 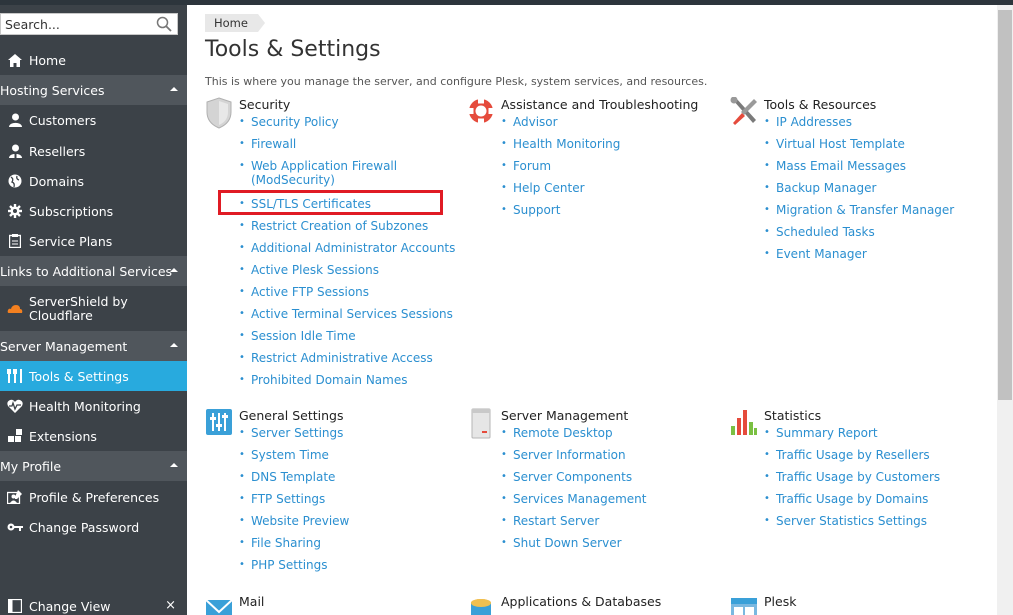 What do you see at coordinates (219, 113) in the screenshot?
I see `shield-icon` at bounding box center [219, 113].